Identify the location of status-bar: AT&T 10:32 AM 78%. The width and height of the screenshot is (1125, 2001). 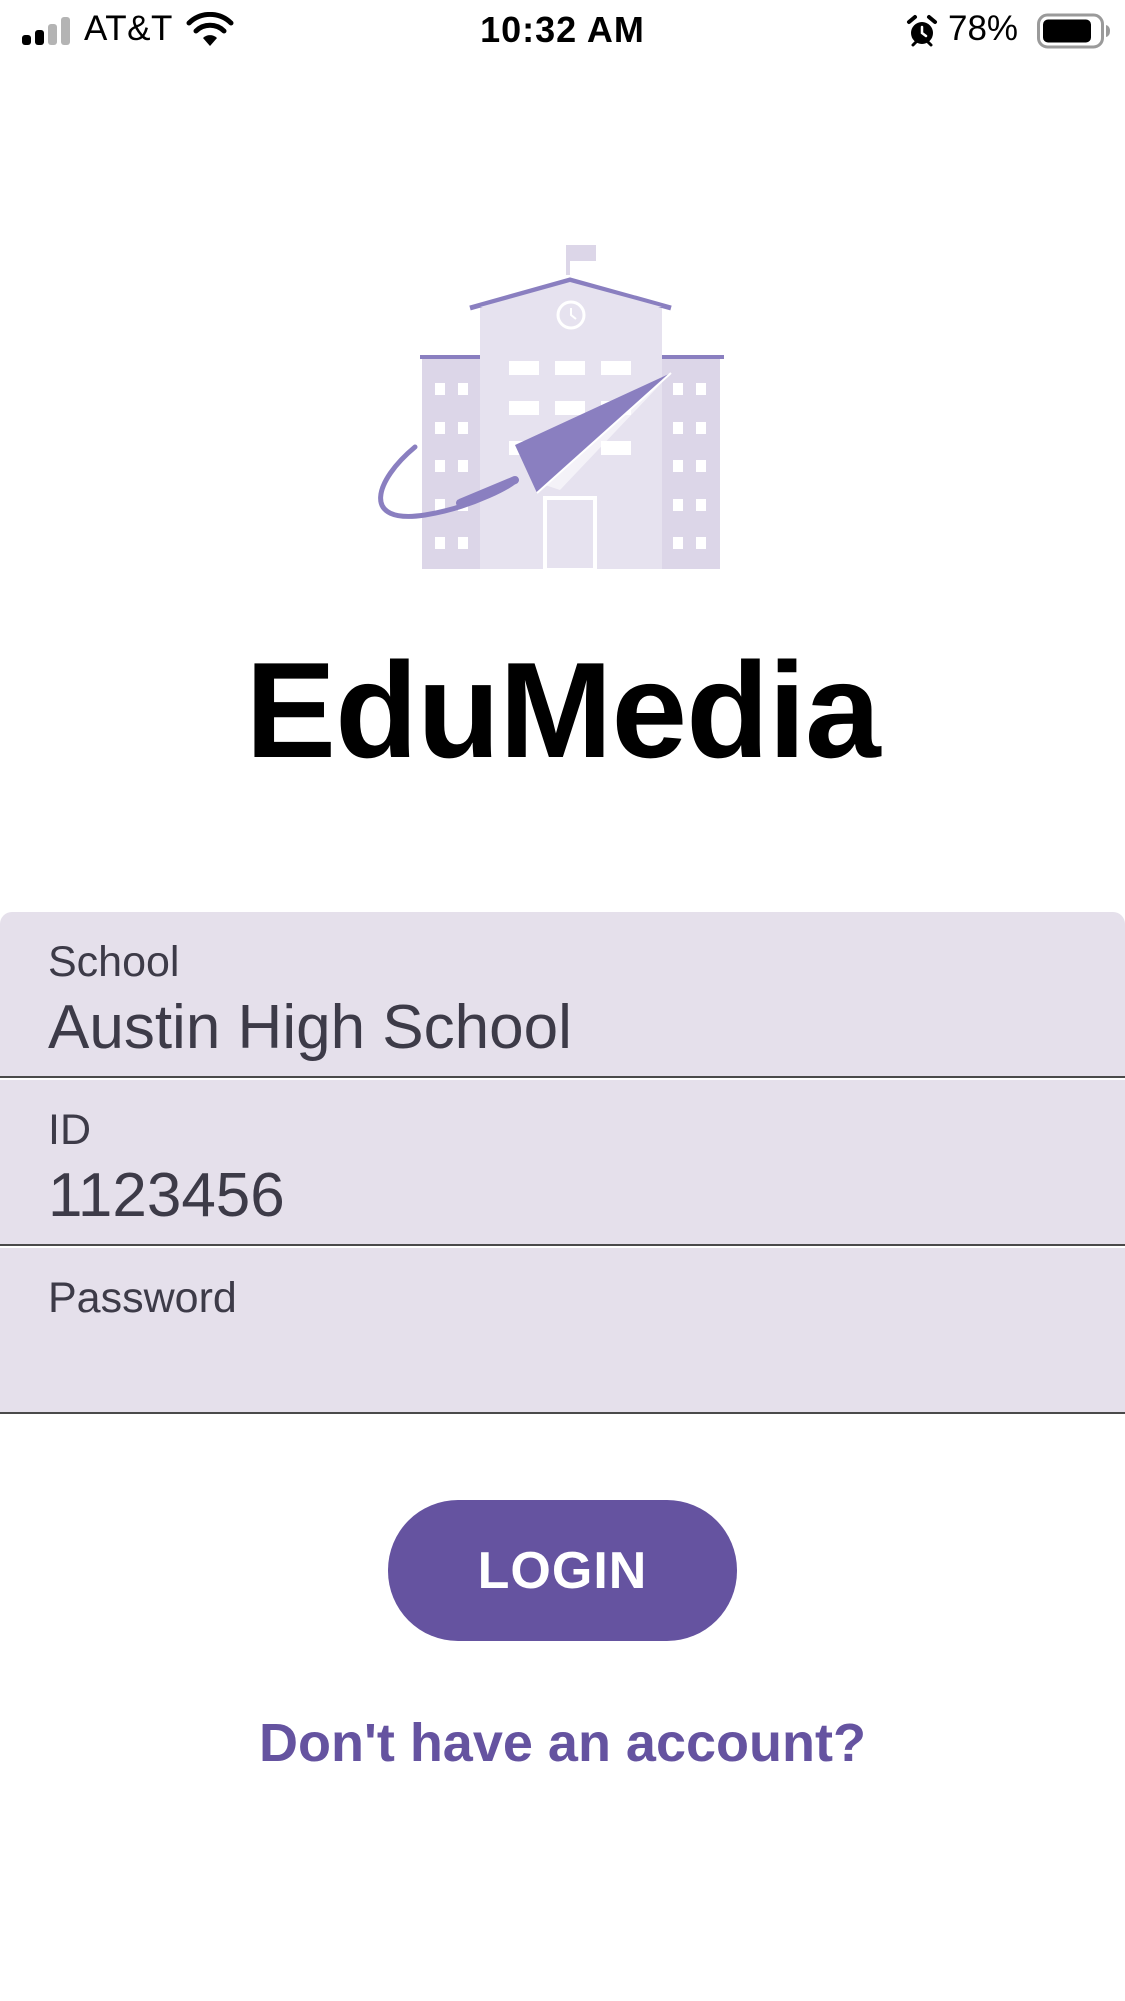
(562, 33).